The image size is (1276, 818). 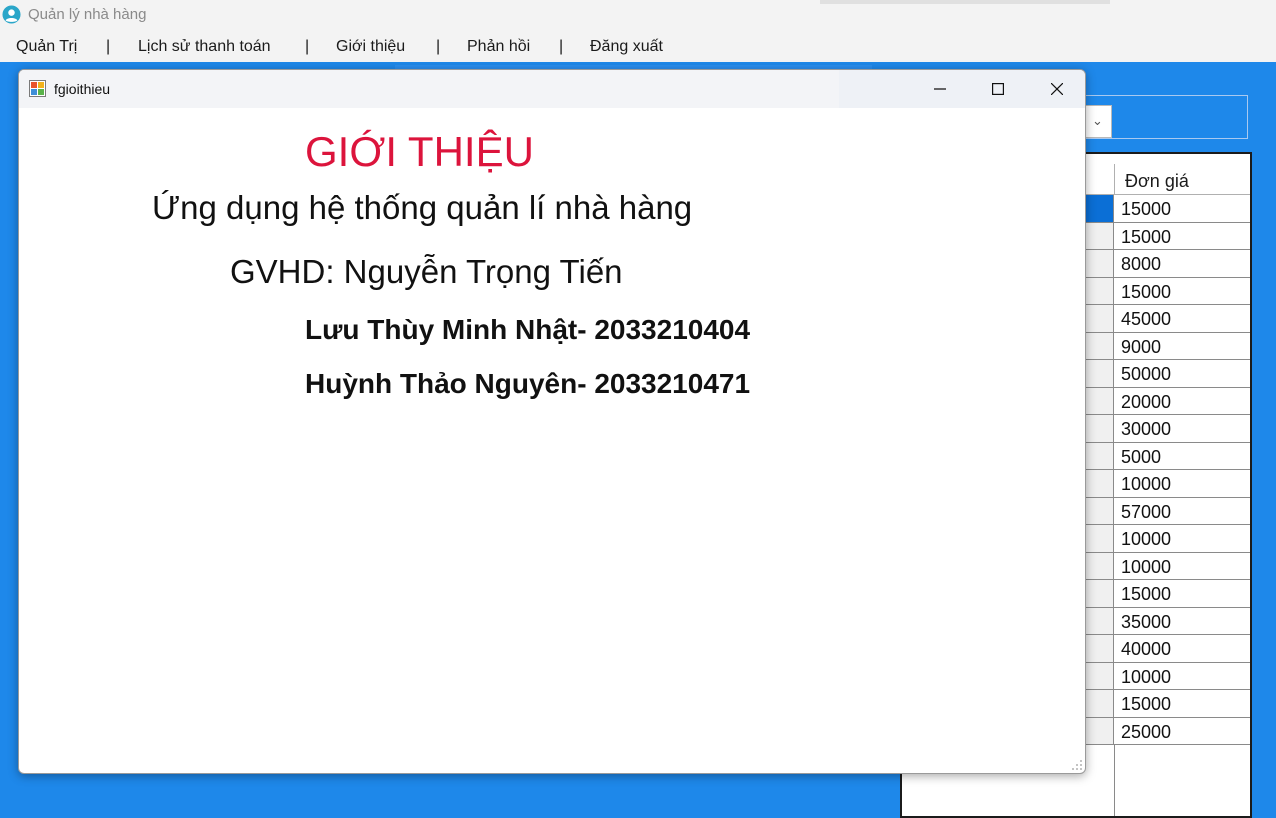 I want to click on intro-advisor: GVHD: Nguyễn Trọng Tiến, so click(x=426, y=271).